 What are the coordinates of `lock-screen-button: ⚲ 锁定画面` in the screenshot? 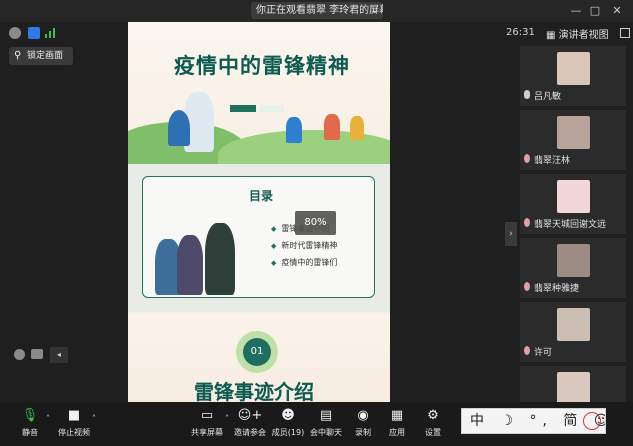 It's located at (41, 56).